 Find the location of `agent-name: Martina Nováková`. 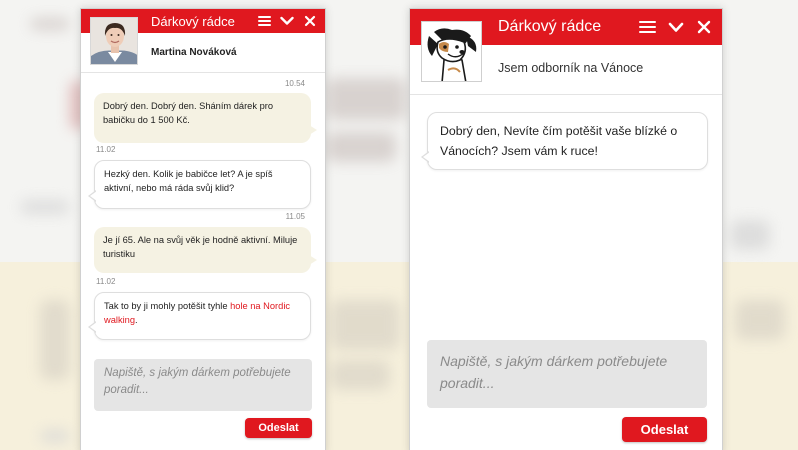

agent-name: Martina Nováková is located at coordinates (194, 52).